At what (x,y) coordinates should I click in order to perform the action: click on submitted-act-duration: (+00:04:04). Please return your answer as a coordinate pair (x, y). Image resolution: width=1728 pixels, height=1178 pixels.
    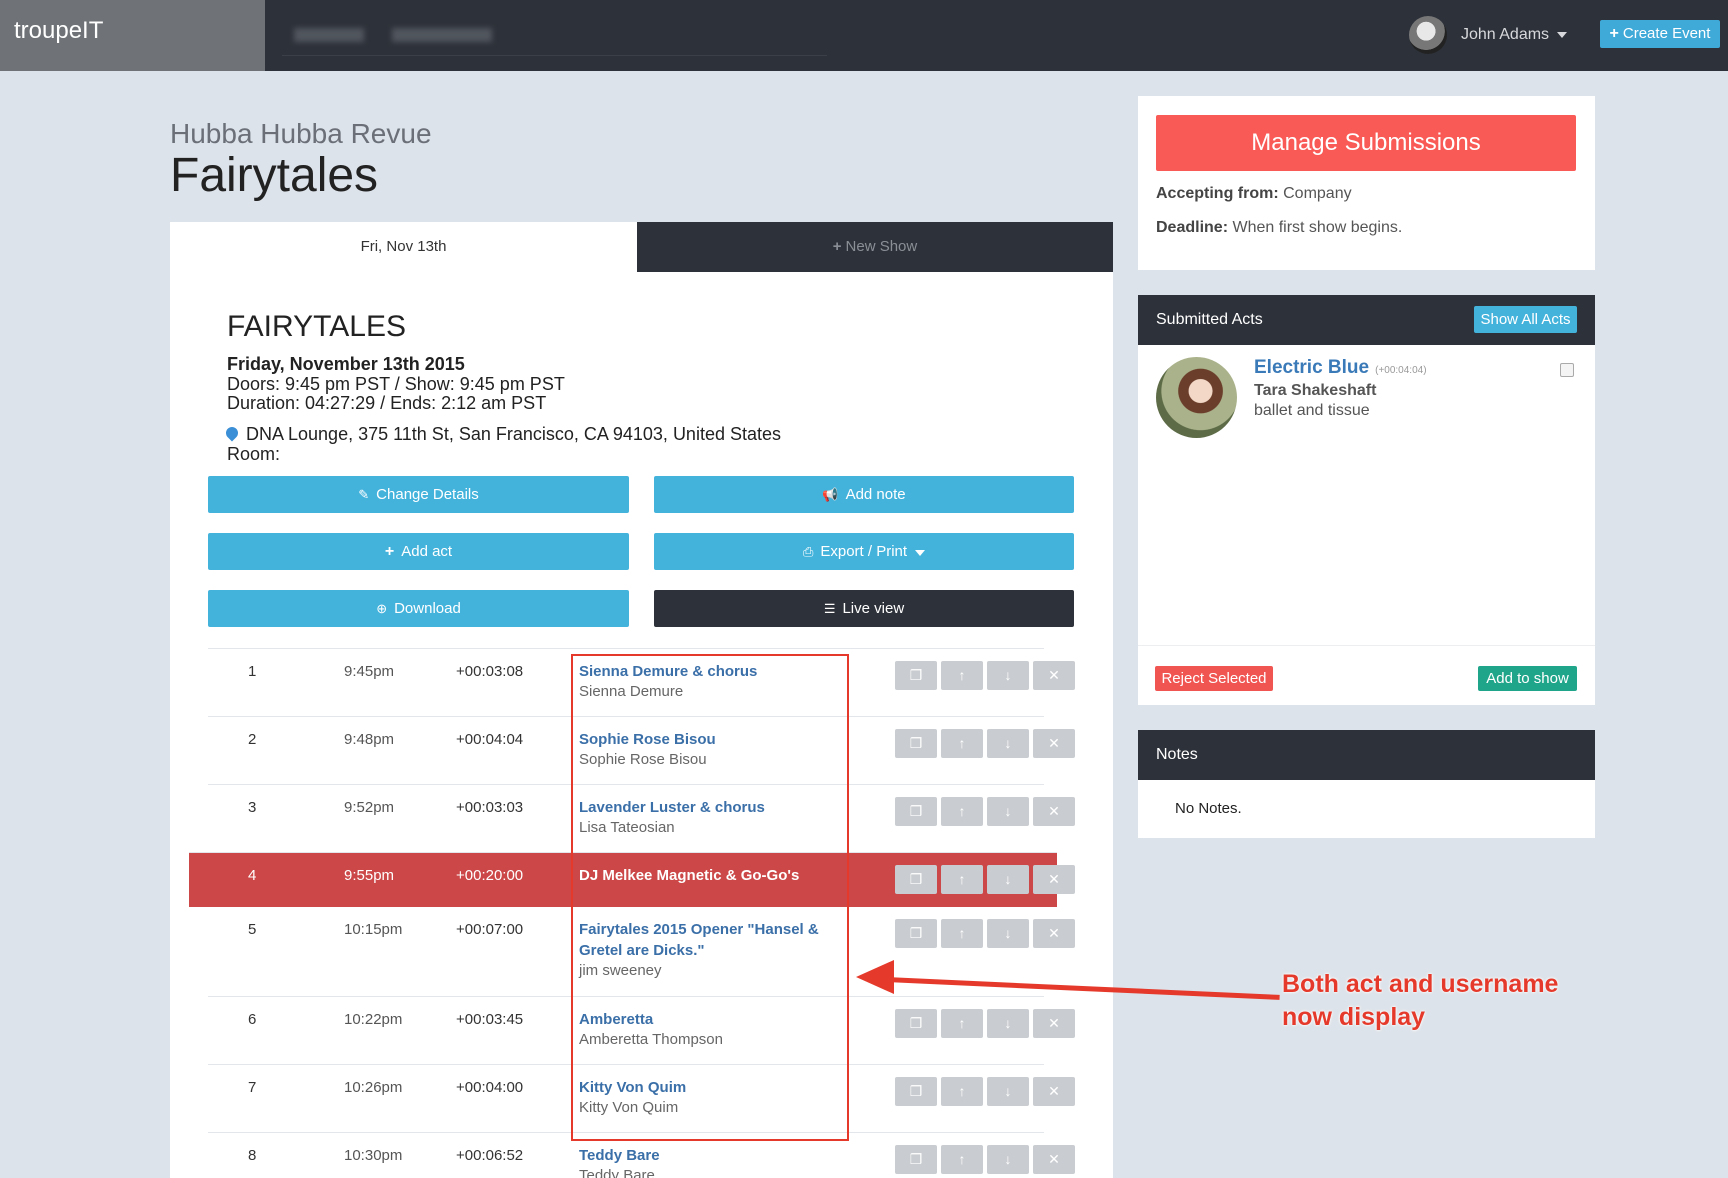
    Looking at the image, I should click on (1401, 370).